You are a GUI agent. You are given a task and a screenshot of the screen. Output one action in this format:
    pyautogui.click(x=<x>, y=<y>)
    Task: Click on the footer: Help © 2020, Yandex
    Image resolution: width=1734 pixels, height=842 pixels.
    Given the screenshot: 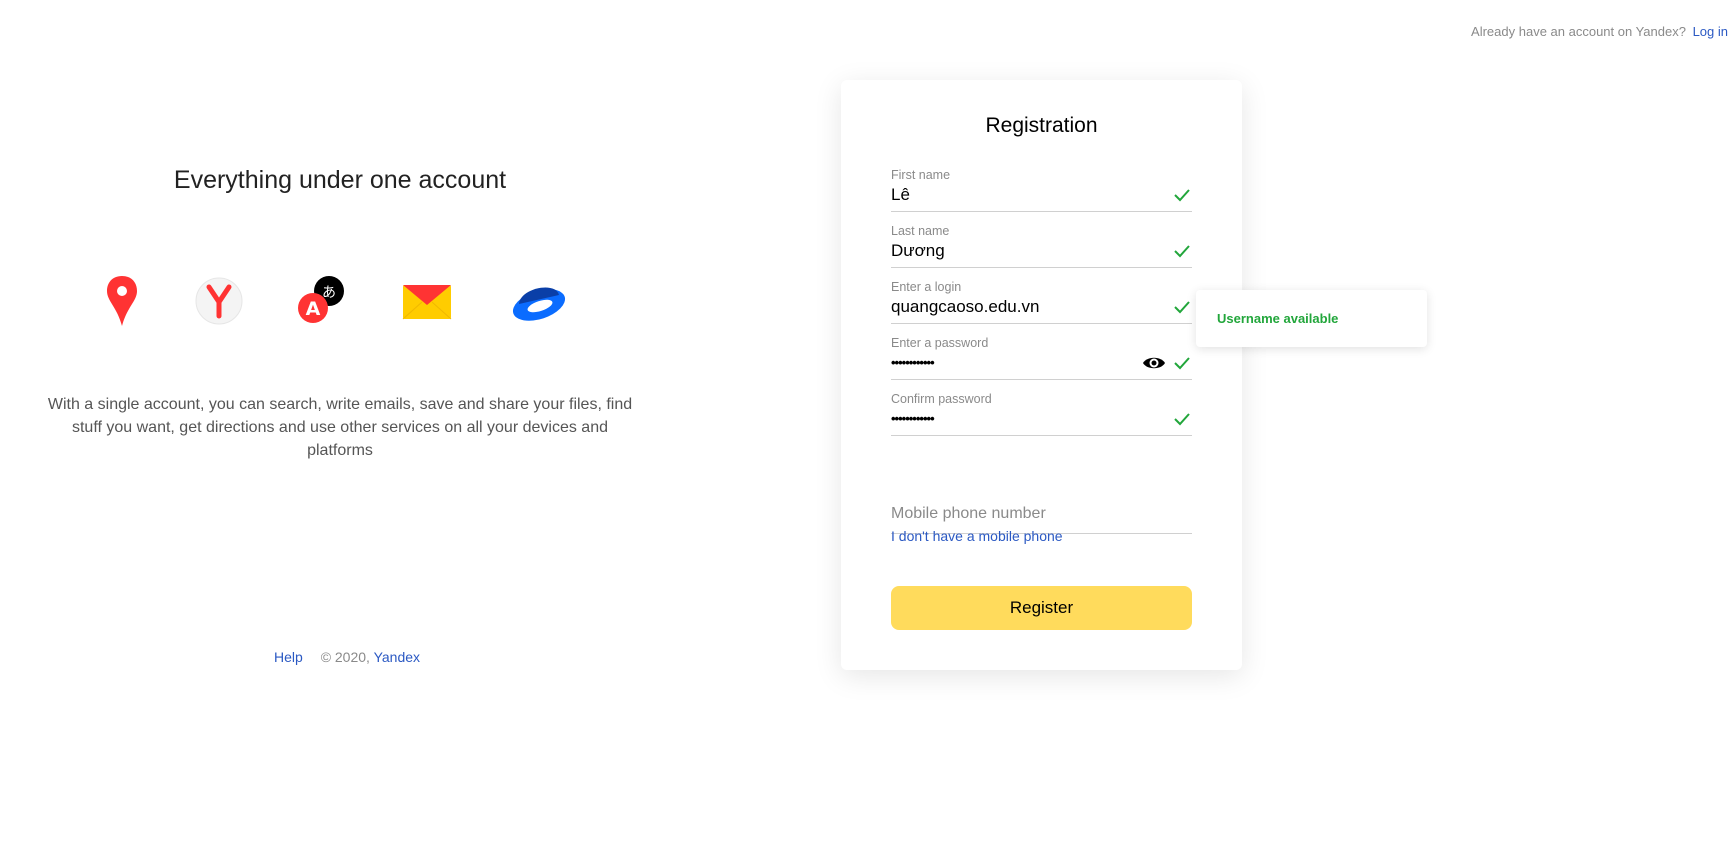 What is the action you would take?
    pyautogui.click(x=347, y=657)
    